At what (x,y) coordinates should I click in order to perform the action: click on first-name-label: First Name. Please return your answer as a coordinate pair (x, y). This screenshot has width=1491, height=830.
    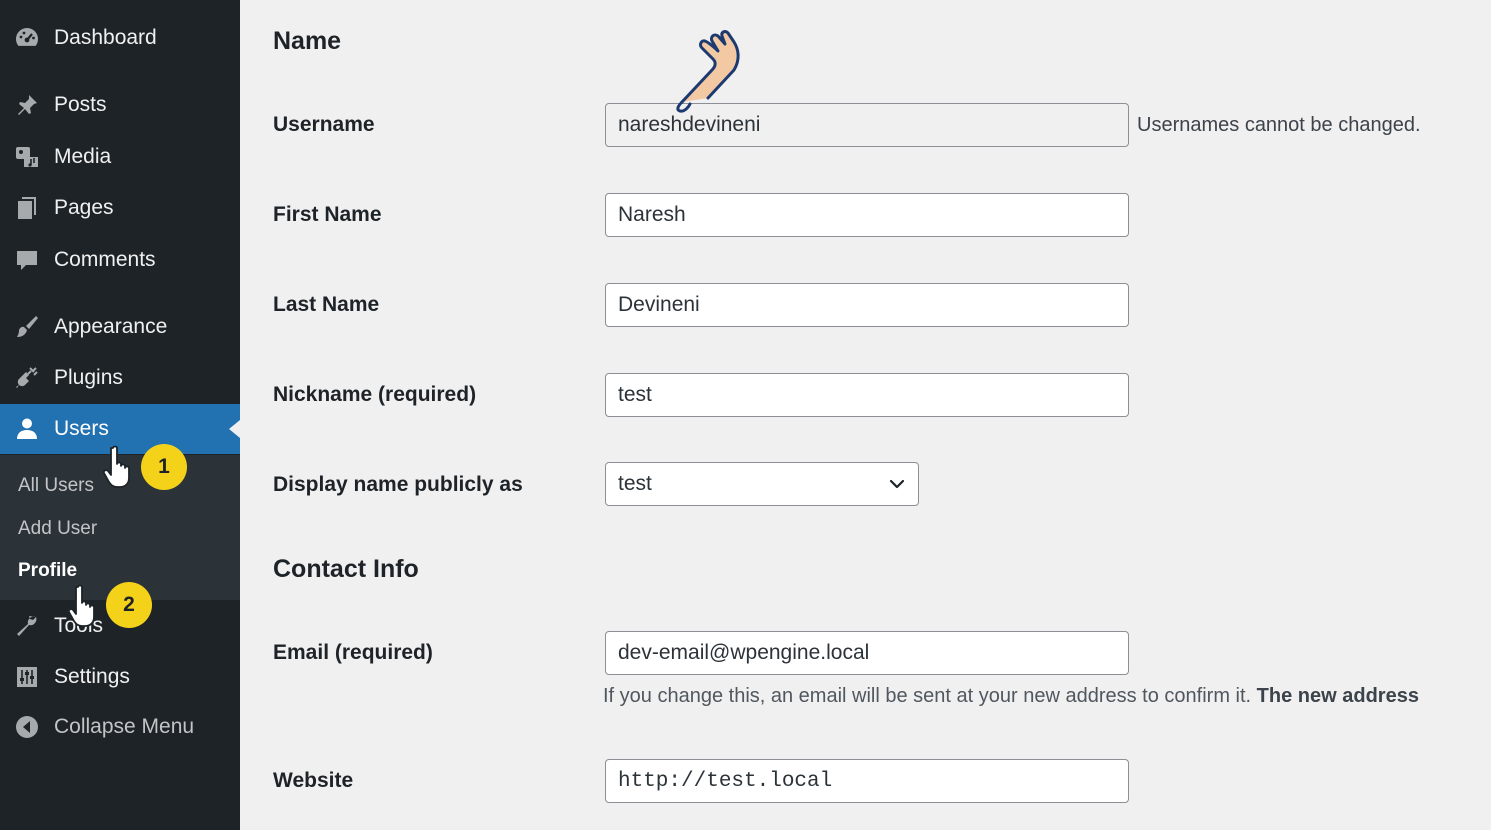
    Looking at the image, I should click on (327, 214).